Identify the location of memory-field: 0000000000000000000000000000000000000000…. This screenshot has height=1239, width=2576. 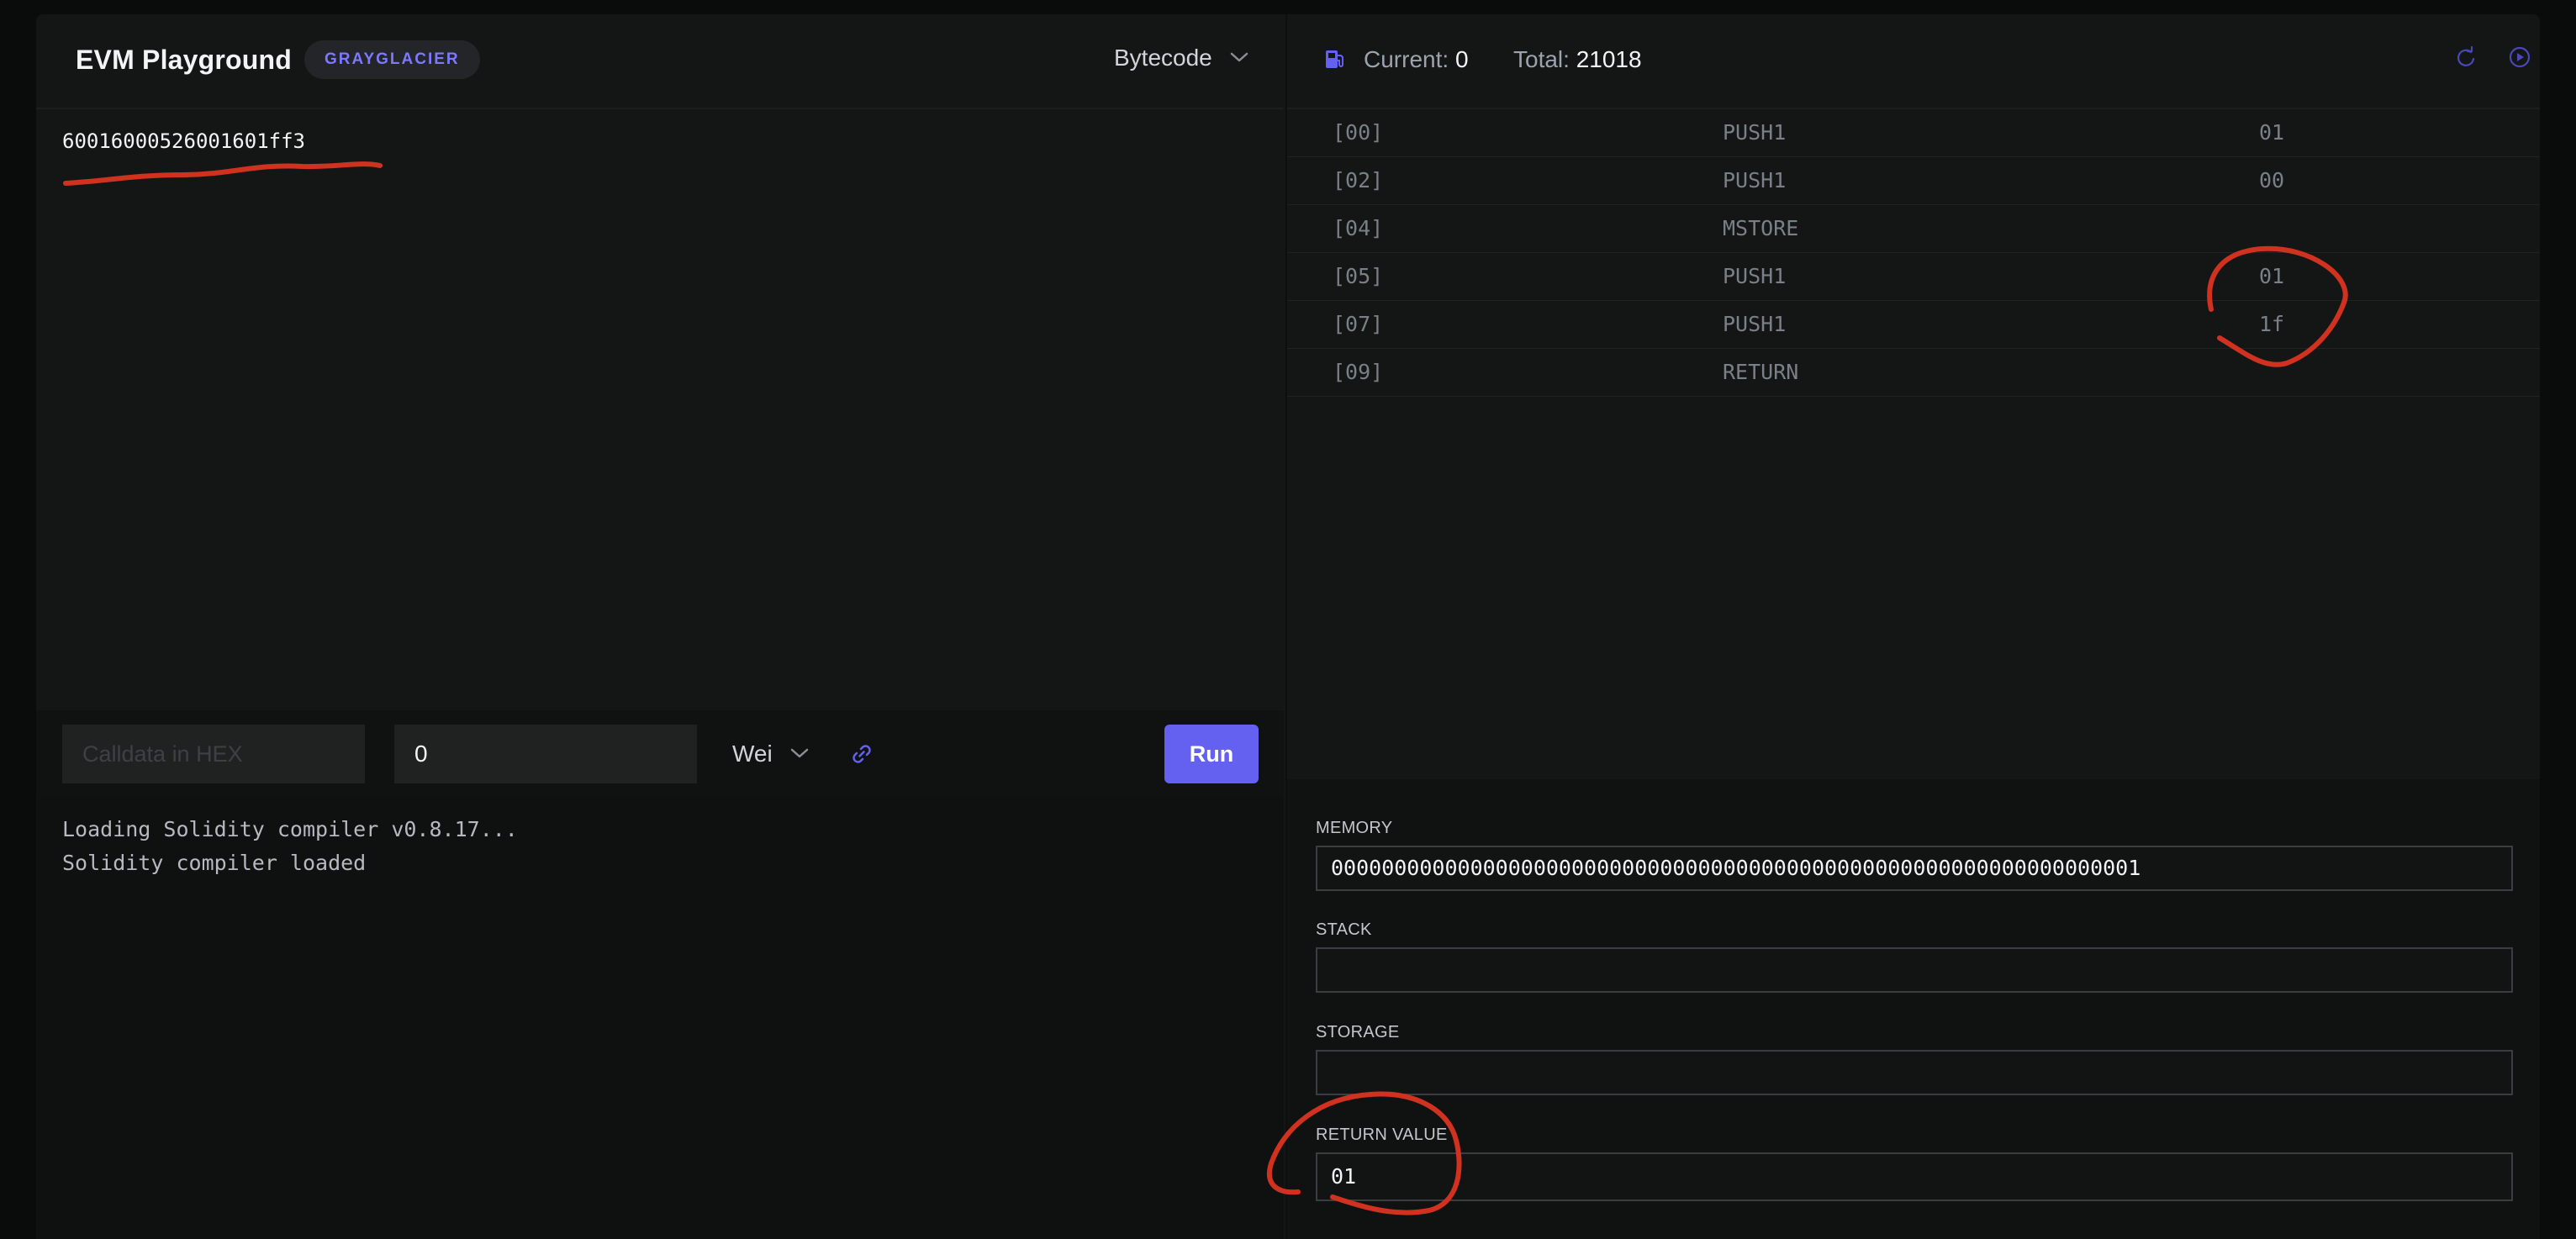
(1915, 868).